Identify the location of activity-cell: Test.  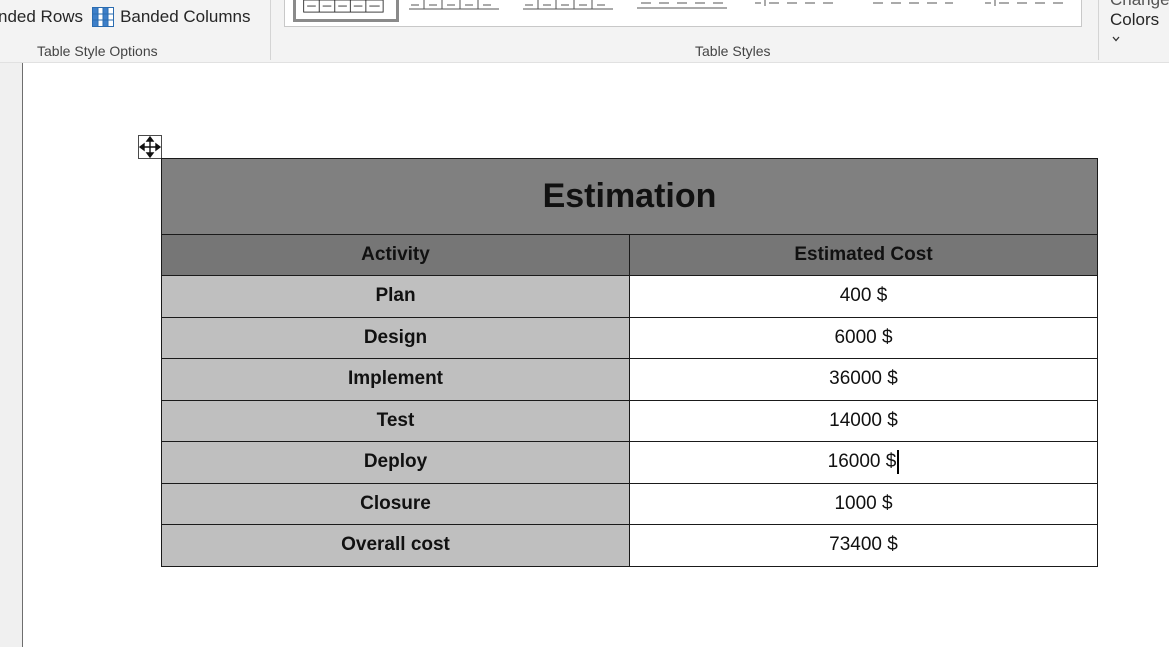
(395, 420).